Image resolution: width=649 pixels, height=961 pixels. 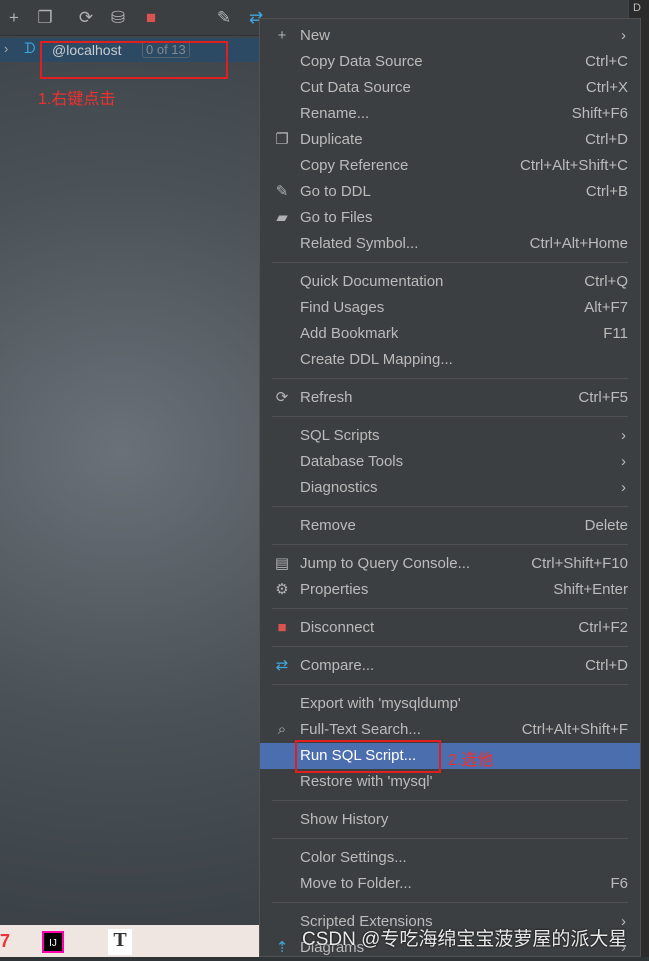 What do you see at coordinates (6, 48) in the screenshot?
I see `expand-chevron-icon: ›` at bounding box center [6, 48].